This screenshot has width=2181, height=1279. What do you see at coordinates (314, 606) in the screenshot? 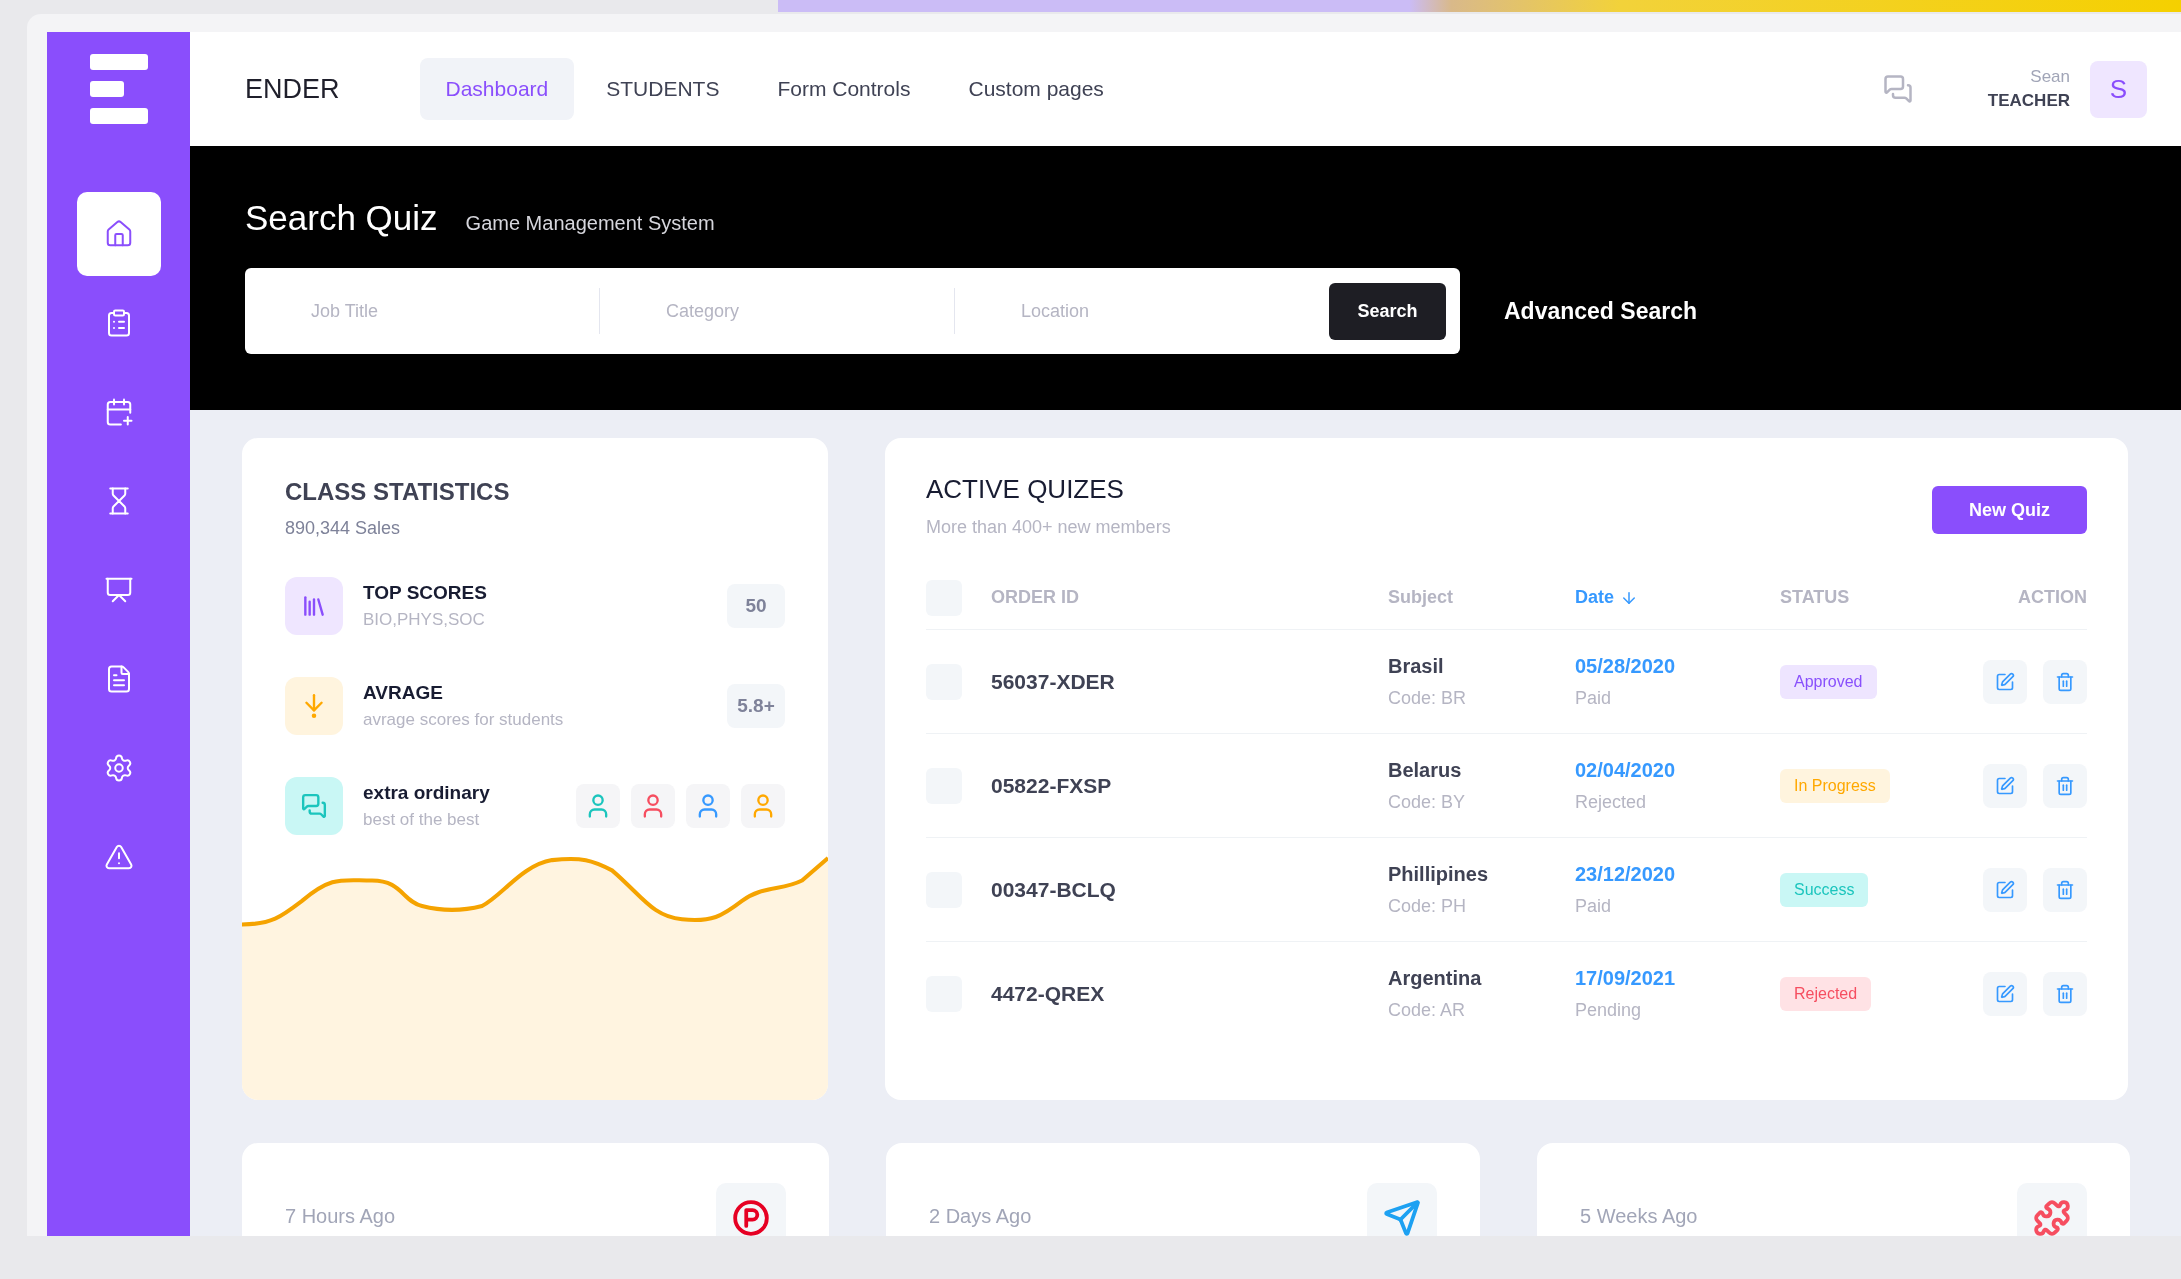
I see `books-icon` at bounding box center [314, 606].